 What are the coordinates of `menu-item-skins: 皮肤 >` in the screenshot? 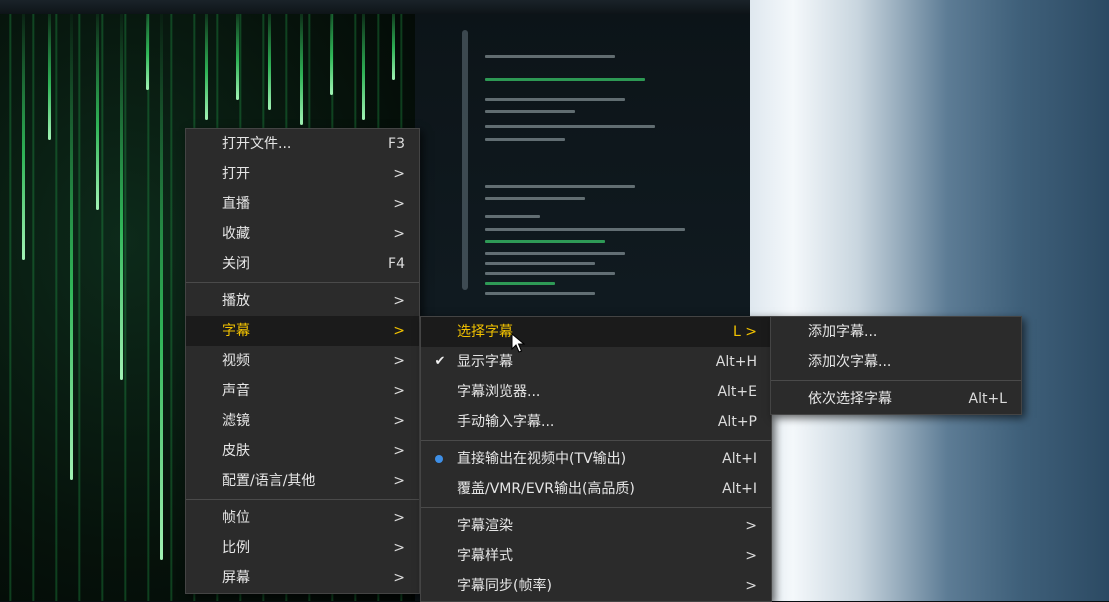 It's located at (302, 451).